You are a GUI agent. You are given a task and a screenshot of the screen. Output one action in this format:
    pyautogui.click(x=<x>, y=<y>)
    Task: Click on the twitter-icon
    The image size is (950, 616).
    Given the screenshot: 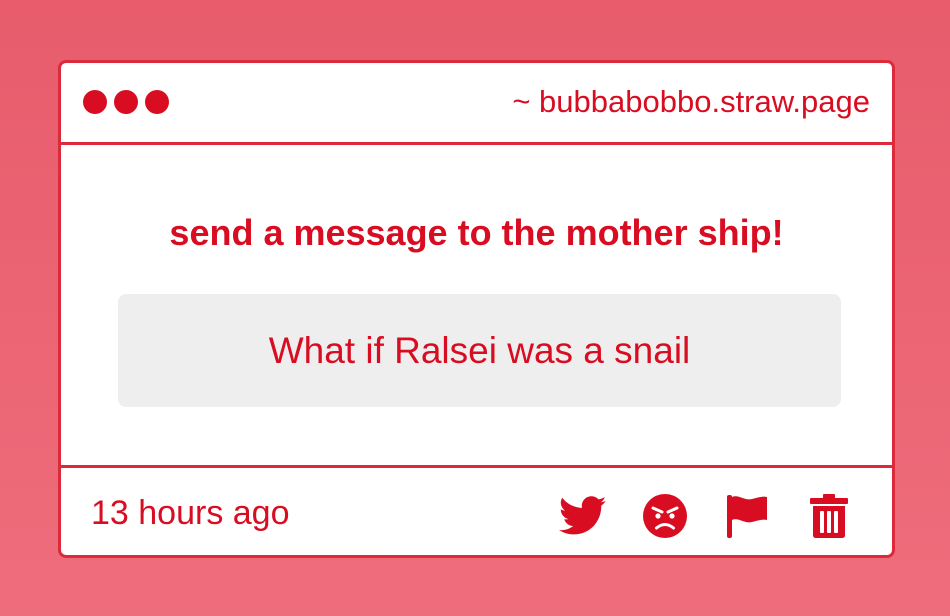 What is the action you would take?
    pyautogui.click(x=583, y=515)
    